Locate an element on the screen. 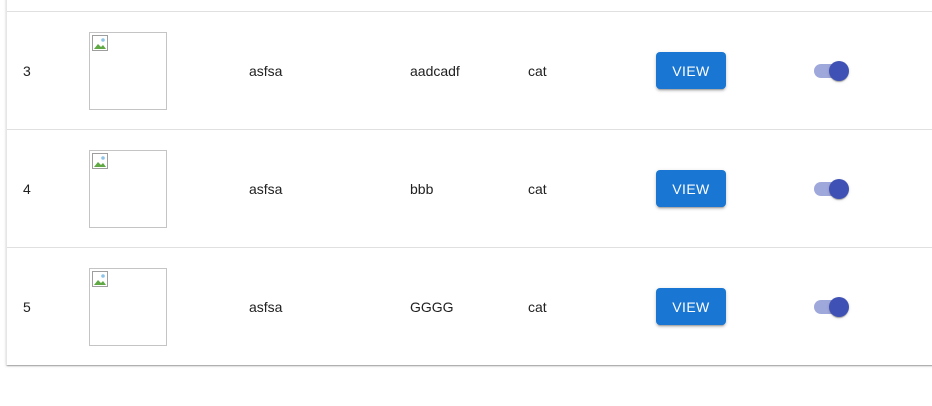 The width and height of the screenshot is (932, 406). row-description: aadcadf is located at coordinates (435, 70).